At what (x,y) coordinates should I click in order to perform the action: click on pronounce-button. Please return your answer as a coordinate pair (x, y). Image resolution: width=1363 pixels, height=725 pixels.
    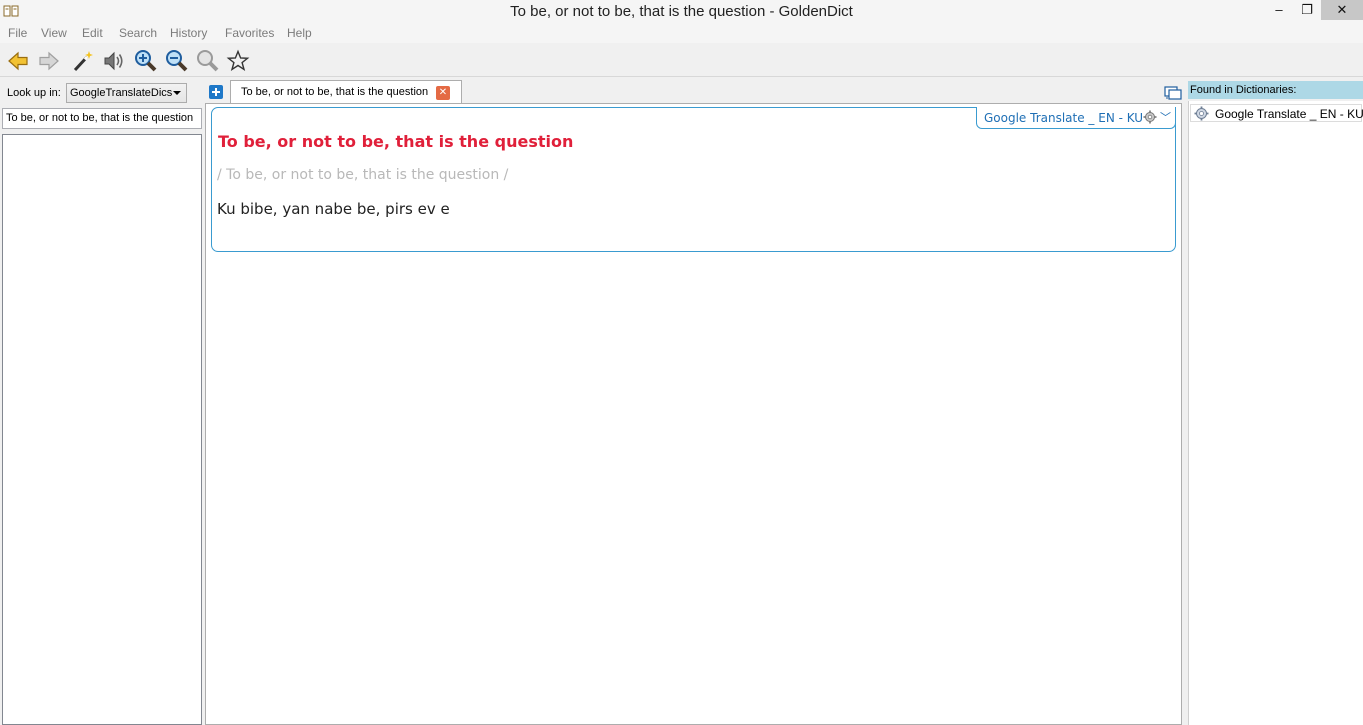
    Looking at the image, I should click on (114, 61).